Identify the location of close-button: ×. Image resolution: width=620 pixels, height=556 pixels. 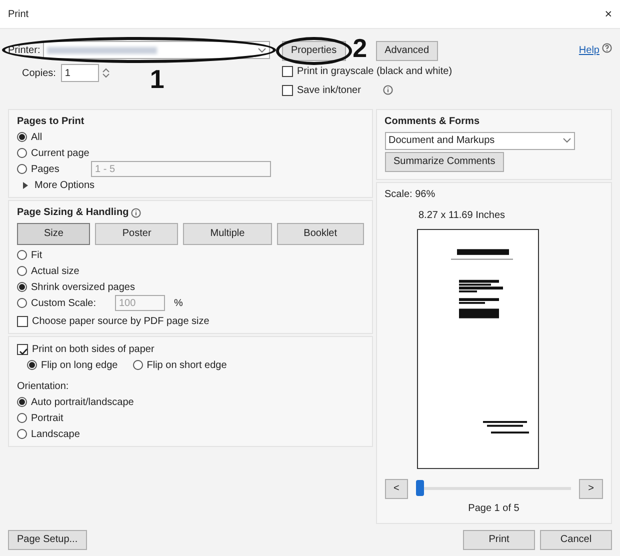
(608, 14).